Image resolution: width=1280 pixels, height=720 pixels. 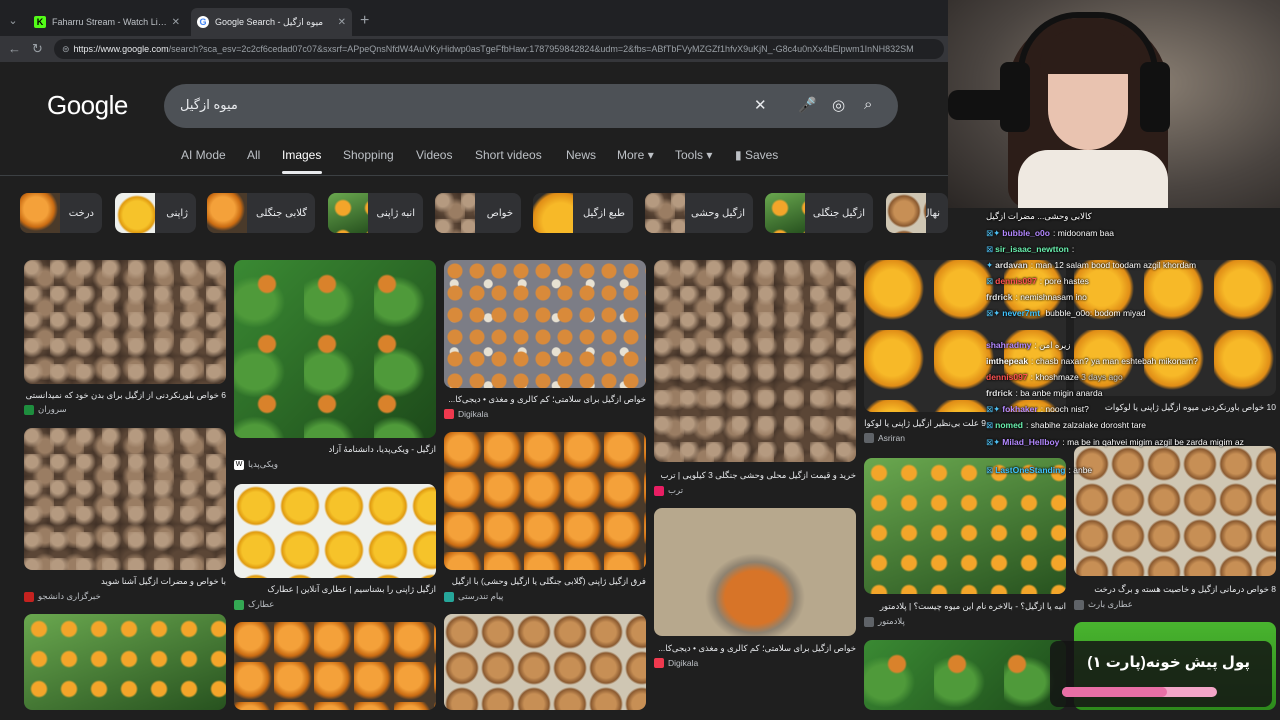 What do you see at coordinates (760, 105) in the screenshot?
I see `clear-icon: ✕` at bounding box center [760, 105].